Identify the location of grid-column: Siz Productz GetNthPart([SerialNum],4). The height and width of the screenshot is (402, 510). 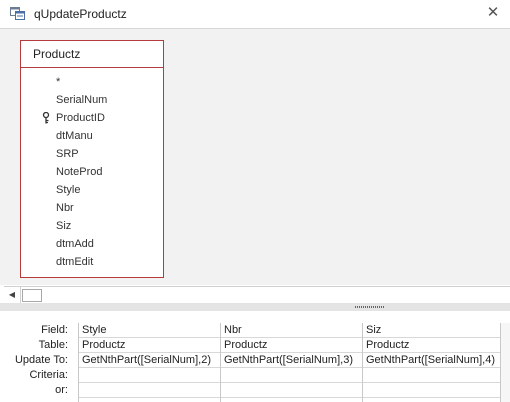
(431, 362).